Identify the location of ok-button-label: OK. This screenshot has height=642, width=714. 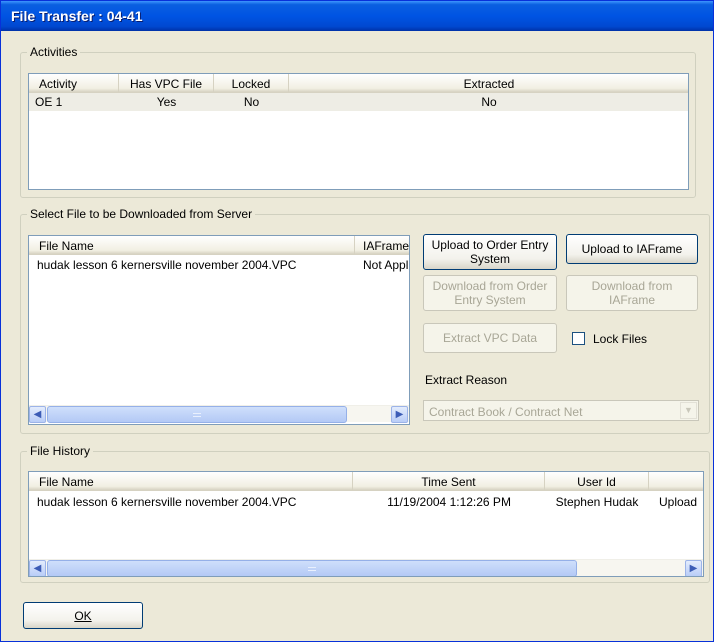
(83, 615).